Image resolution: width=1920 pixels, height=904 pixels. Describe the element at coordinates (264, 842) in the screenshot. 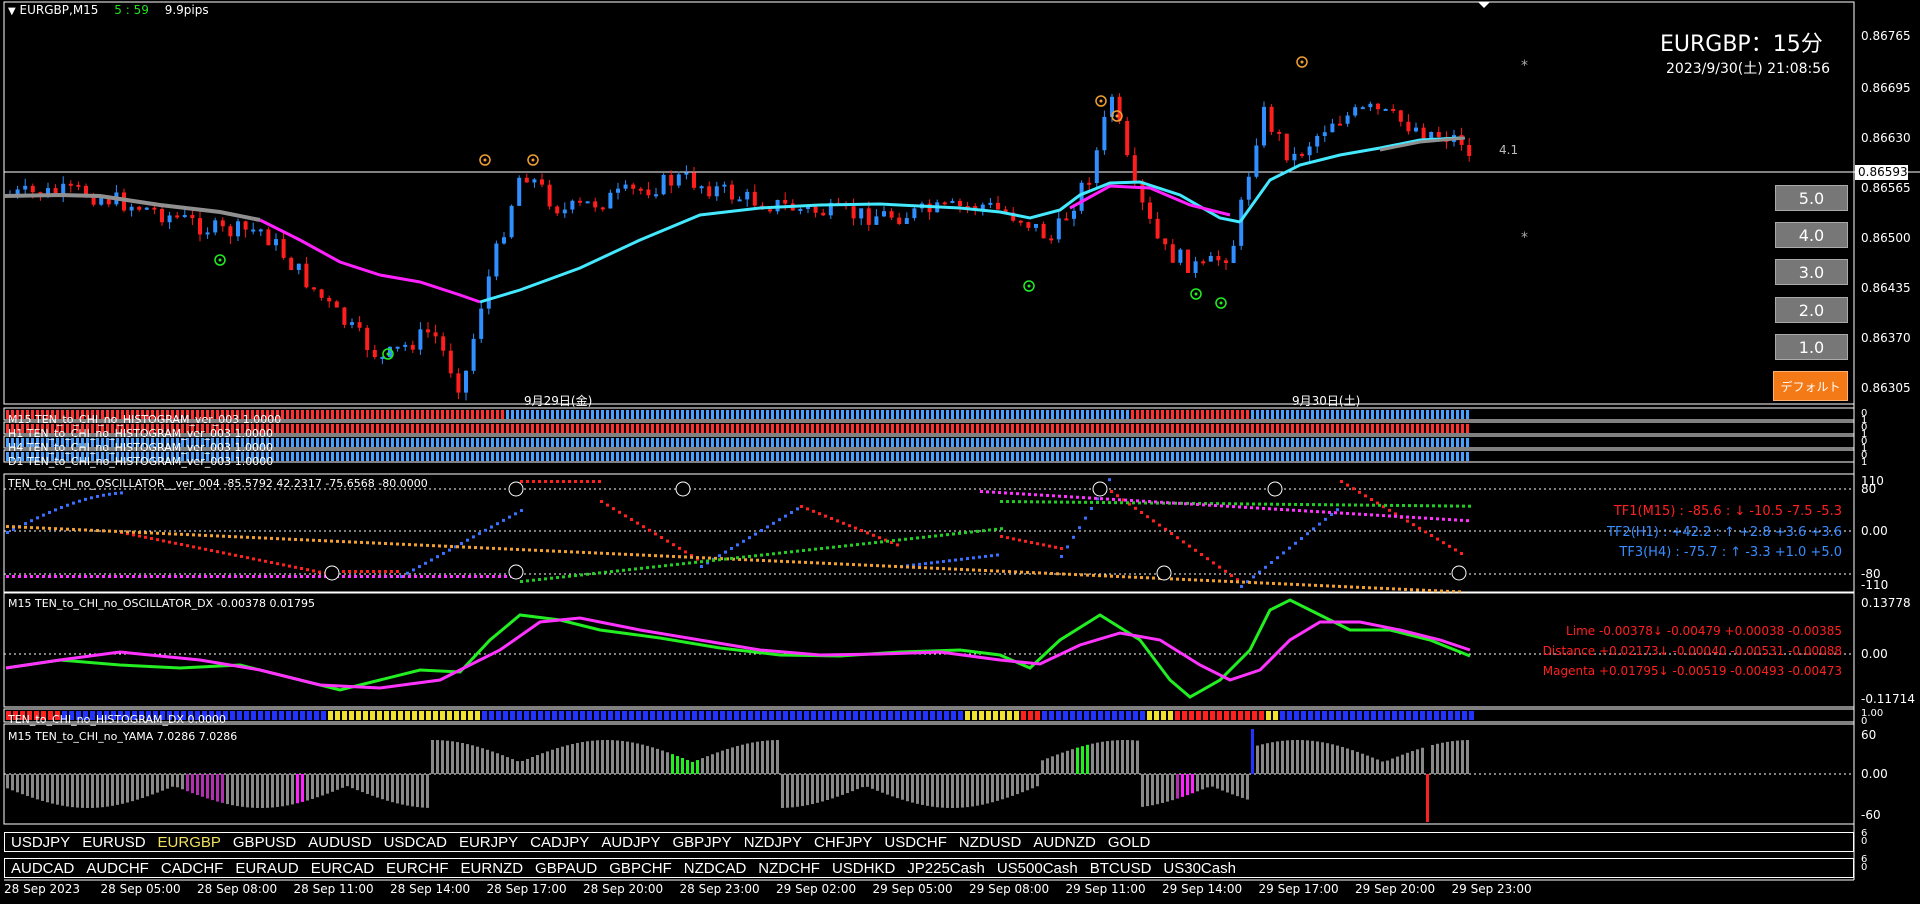

I see `symbol-button: GBPUSD` at that location.